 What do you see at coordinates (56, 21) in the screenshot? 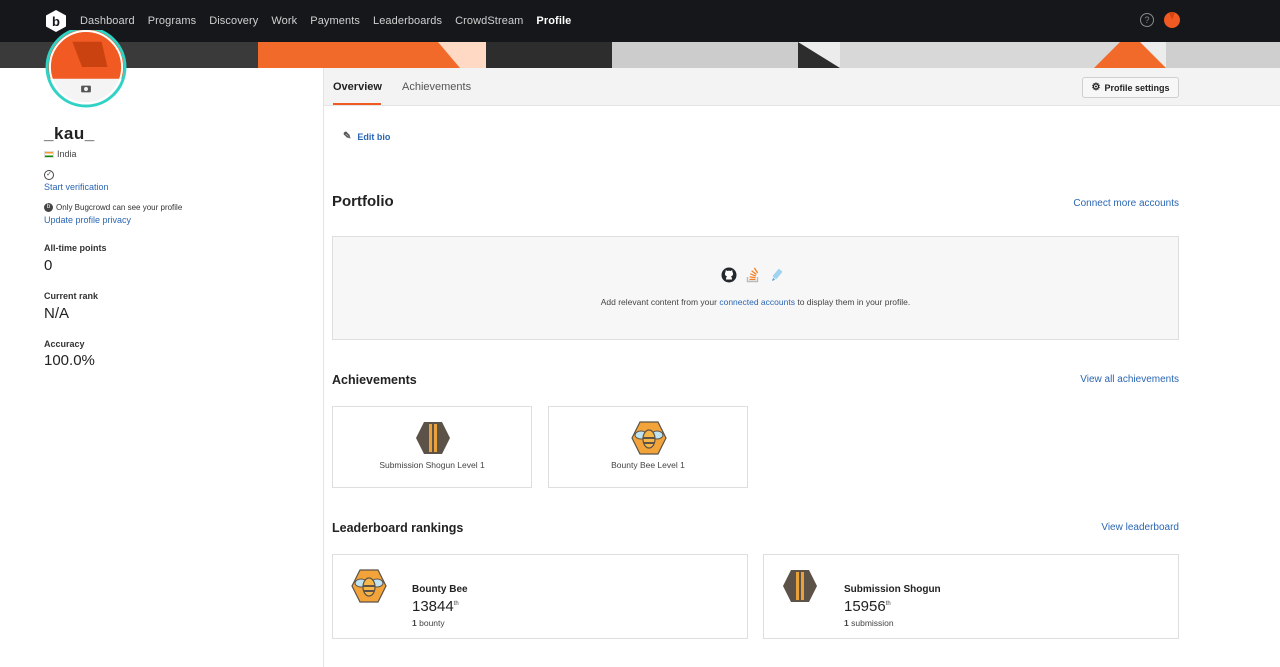
I see `svg-text: b` at bounding box center [56, 21].